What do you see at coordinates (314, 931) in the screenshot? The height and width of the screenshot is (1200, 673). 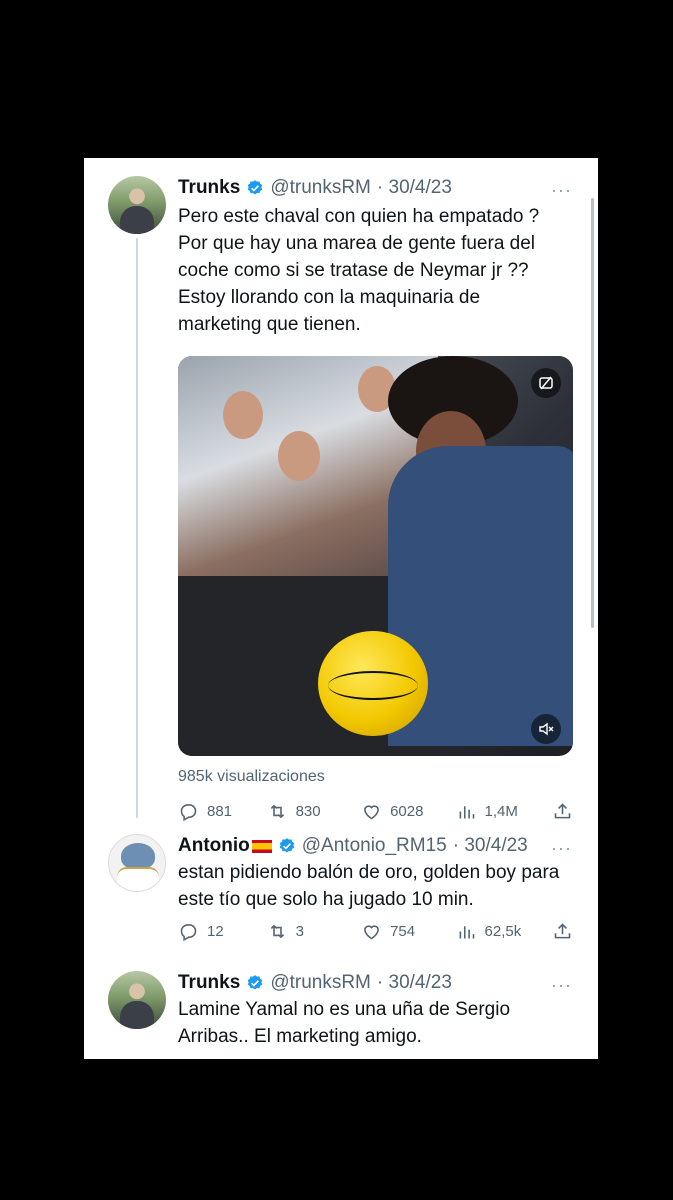 I see `retweet-button: 3` at bounding box center [314, 931].